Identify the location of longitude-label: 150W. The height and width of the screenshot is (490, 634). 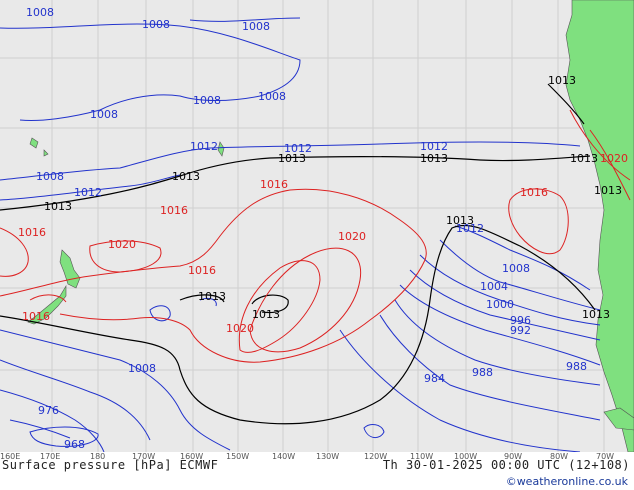
(237, 456).